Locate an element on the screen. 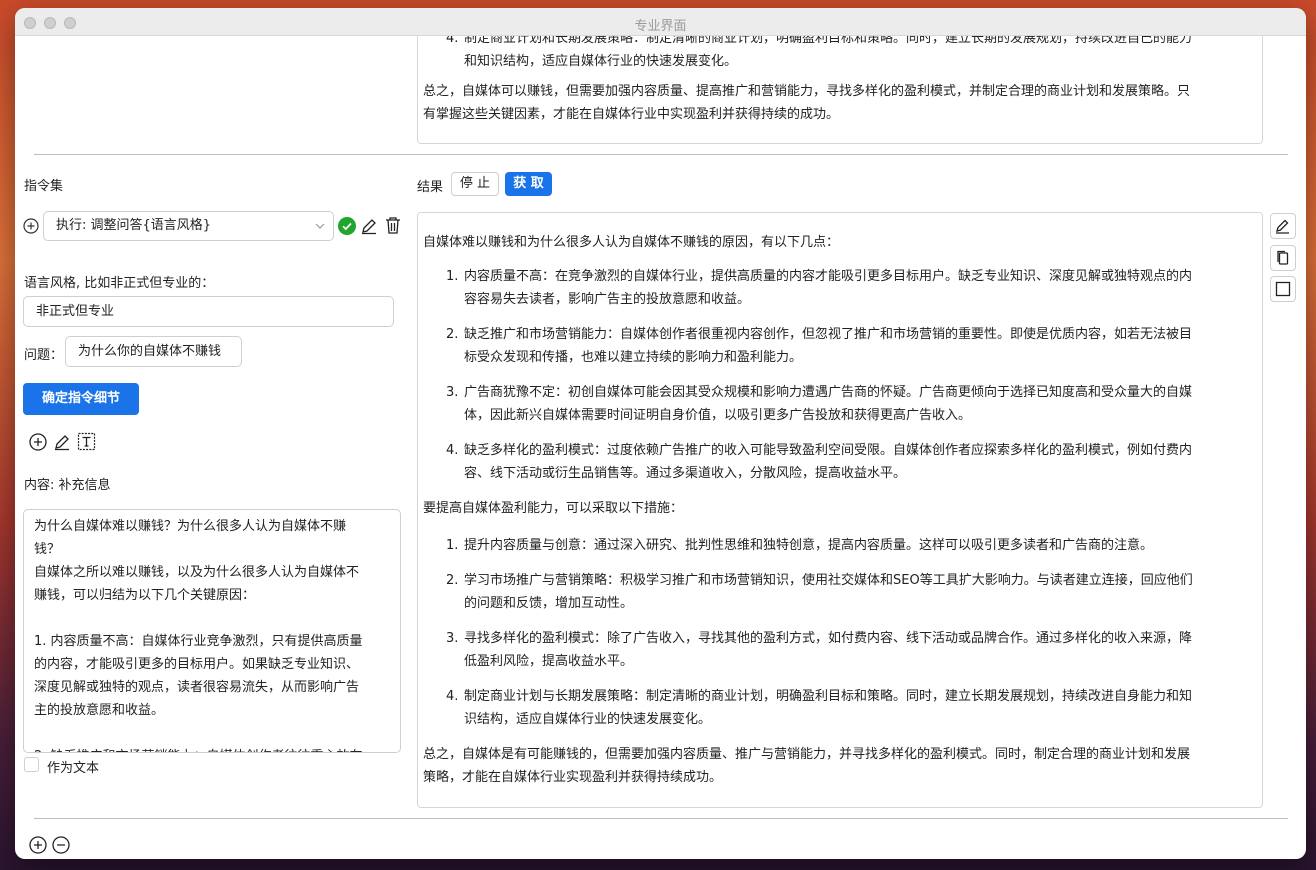 This screenshot has height=870, width=1316. list-line: 体，因此新兴自媒体需要时间证明自身价值，以吸引更多广告投放和获得更高广告收入。 is located at coordinates (718, 415).